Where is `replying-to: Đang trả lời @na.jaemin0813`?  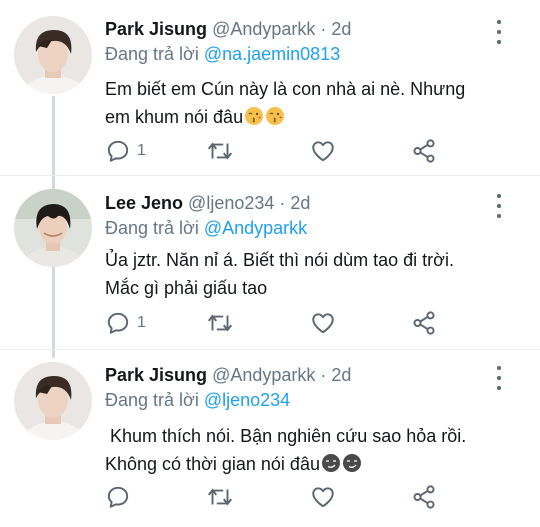 replying-to: Đang trả lời @na.jaemin0813 is located at coordinates (222, 54).